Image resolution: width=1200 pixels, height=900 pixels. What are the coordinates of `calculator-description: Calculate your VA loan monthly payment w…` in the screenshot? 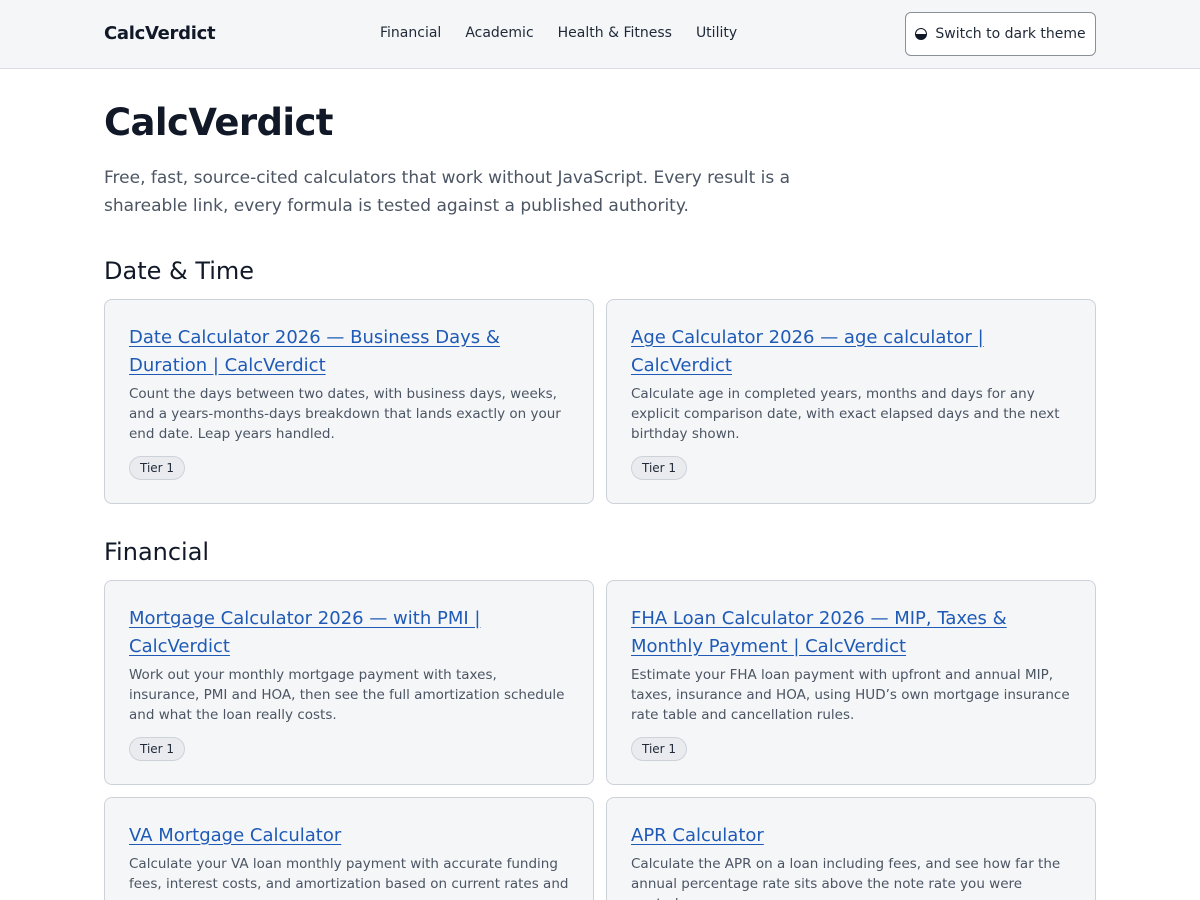 It's located at (349, 874).